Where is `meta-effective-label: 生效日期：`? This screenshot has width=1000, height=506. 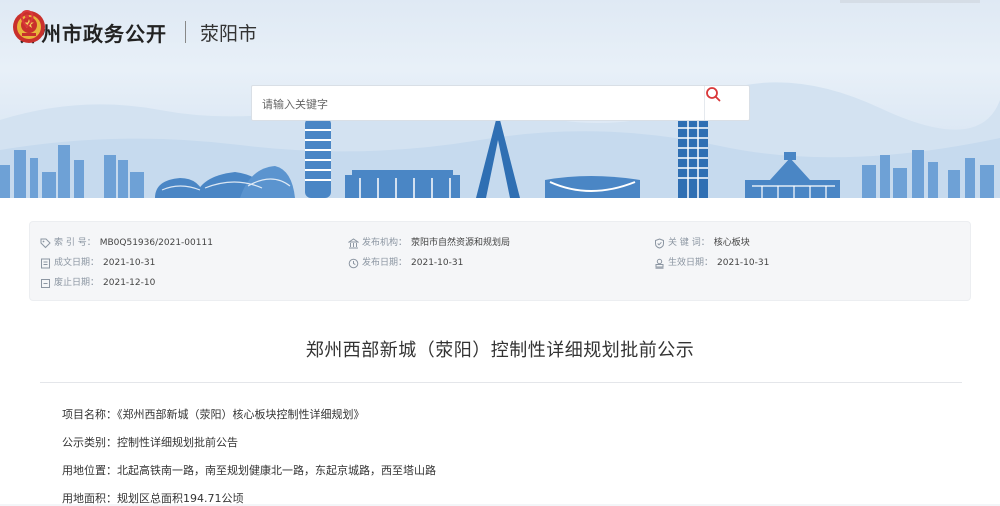 meta-effective-label: 生效日期： is located at coordinates (691, 263).